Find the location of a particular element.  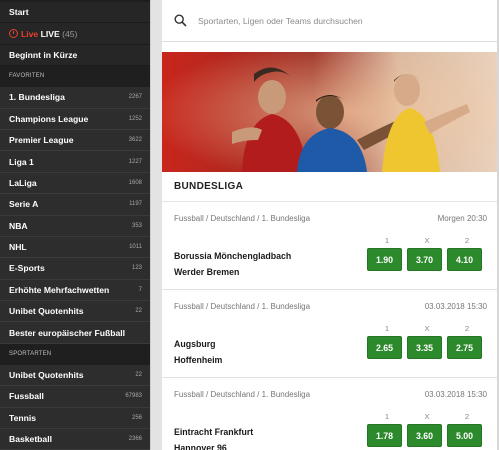

sidebar-item-label: Champions League is located at coordinates (49, 118).